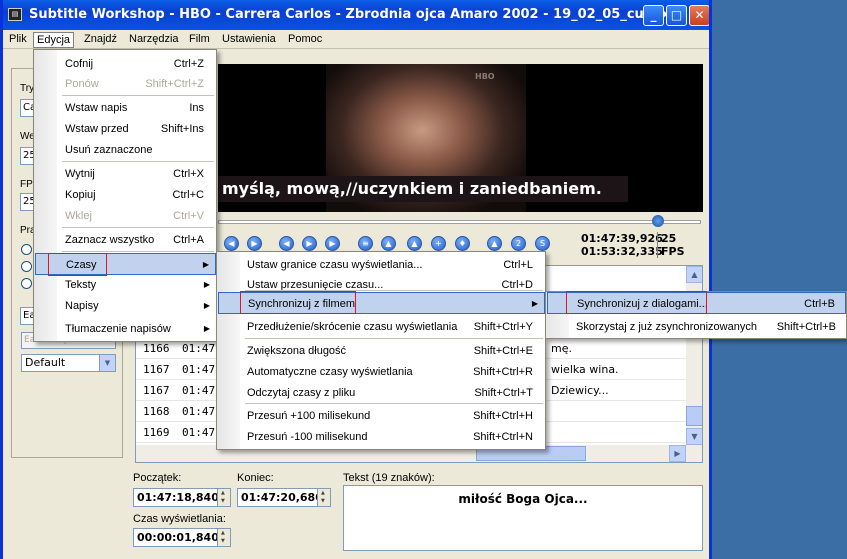 Image resolution: width=847 pixels, height=559 pixels. Describe the element at coordinates (332, 243) in the screenshot. I see `last-frame-icon: ▶` at that location.